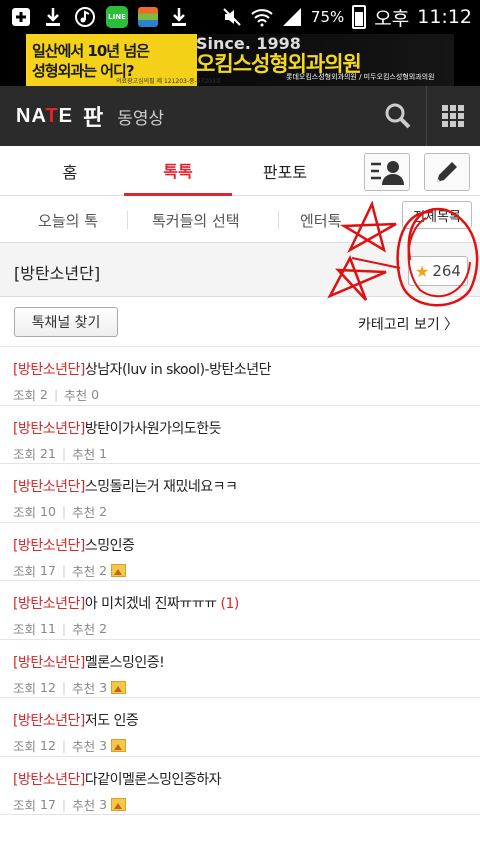  I want to click on post-meta: 조회 12 | 추천 3, so click(246, 687).